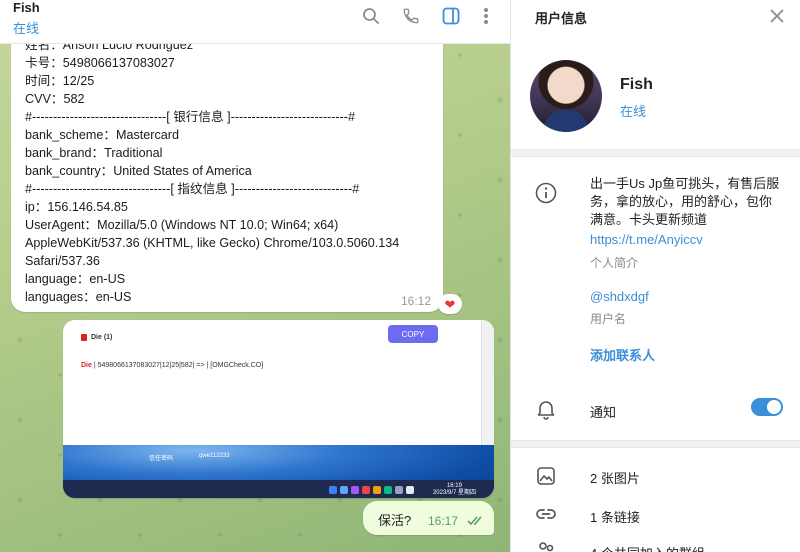 This screenshot has width=800, height=552. What do you see at coordinates (561, 18) in the screenshot?
I see `panel-title: 用户信息` at bounding box center [561, 18].